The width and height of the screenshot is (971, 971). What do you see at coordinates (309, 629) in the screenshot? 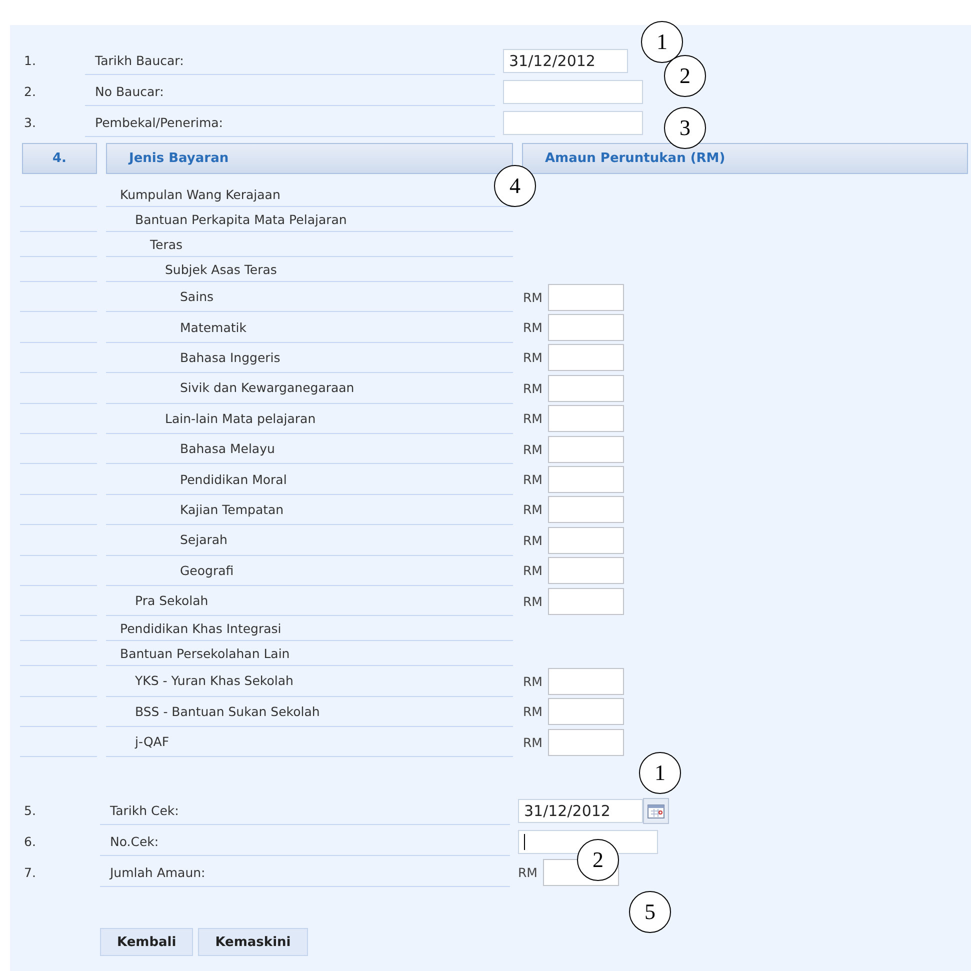
I see `category-label: Pendidikan Khas Integrasi` at bounding box center [309, 629].